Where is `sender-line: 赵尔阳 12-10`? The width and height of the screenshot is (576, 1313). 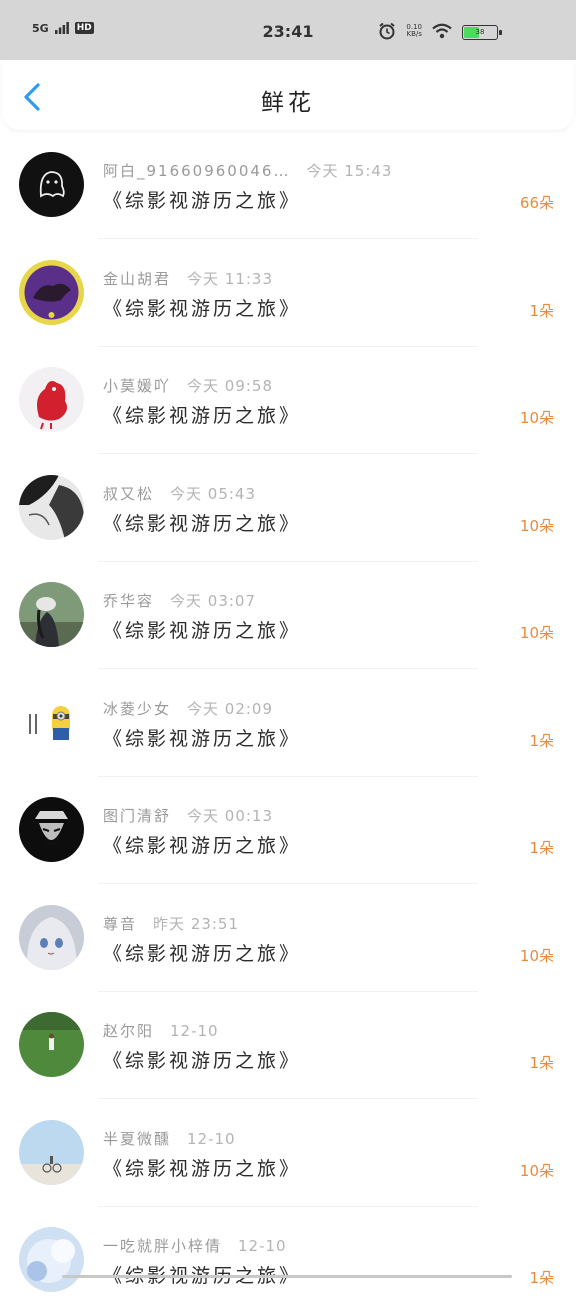 sender-line: 赵尔阳 12-10 is located at coordinates (161, 1030).